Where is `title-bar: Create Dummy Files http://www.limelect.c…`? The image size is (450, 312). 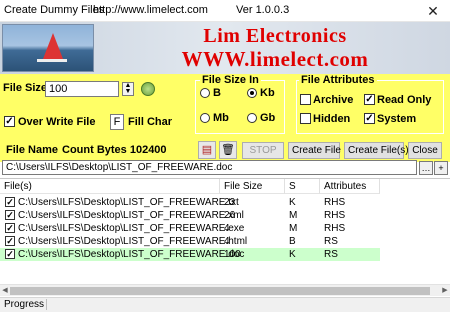 title-bar: Create Dummy Files http://www.limelect.c… is located at coordinates (225, 11).